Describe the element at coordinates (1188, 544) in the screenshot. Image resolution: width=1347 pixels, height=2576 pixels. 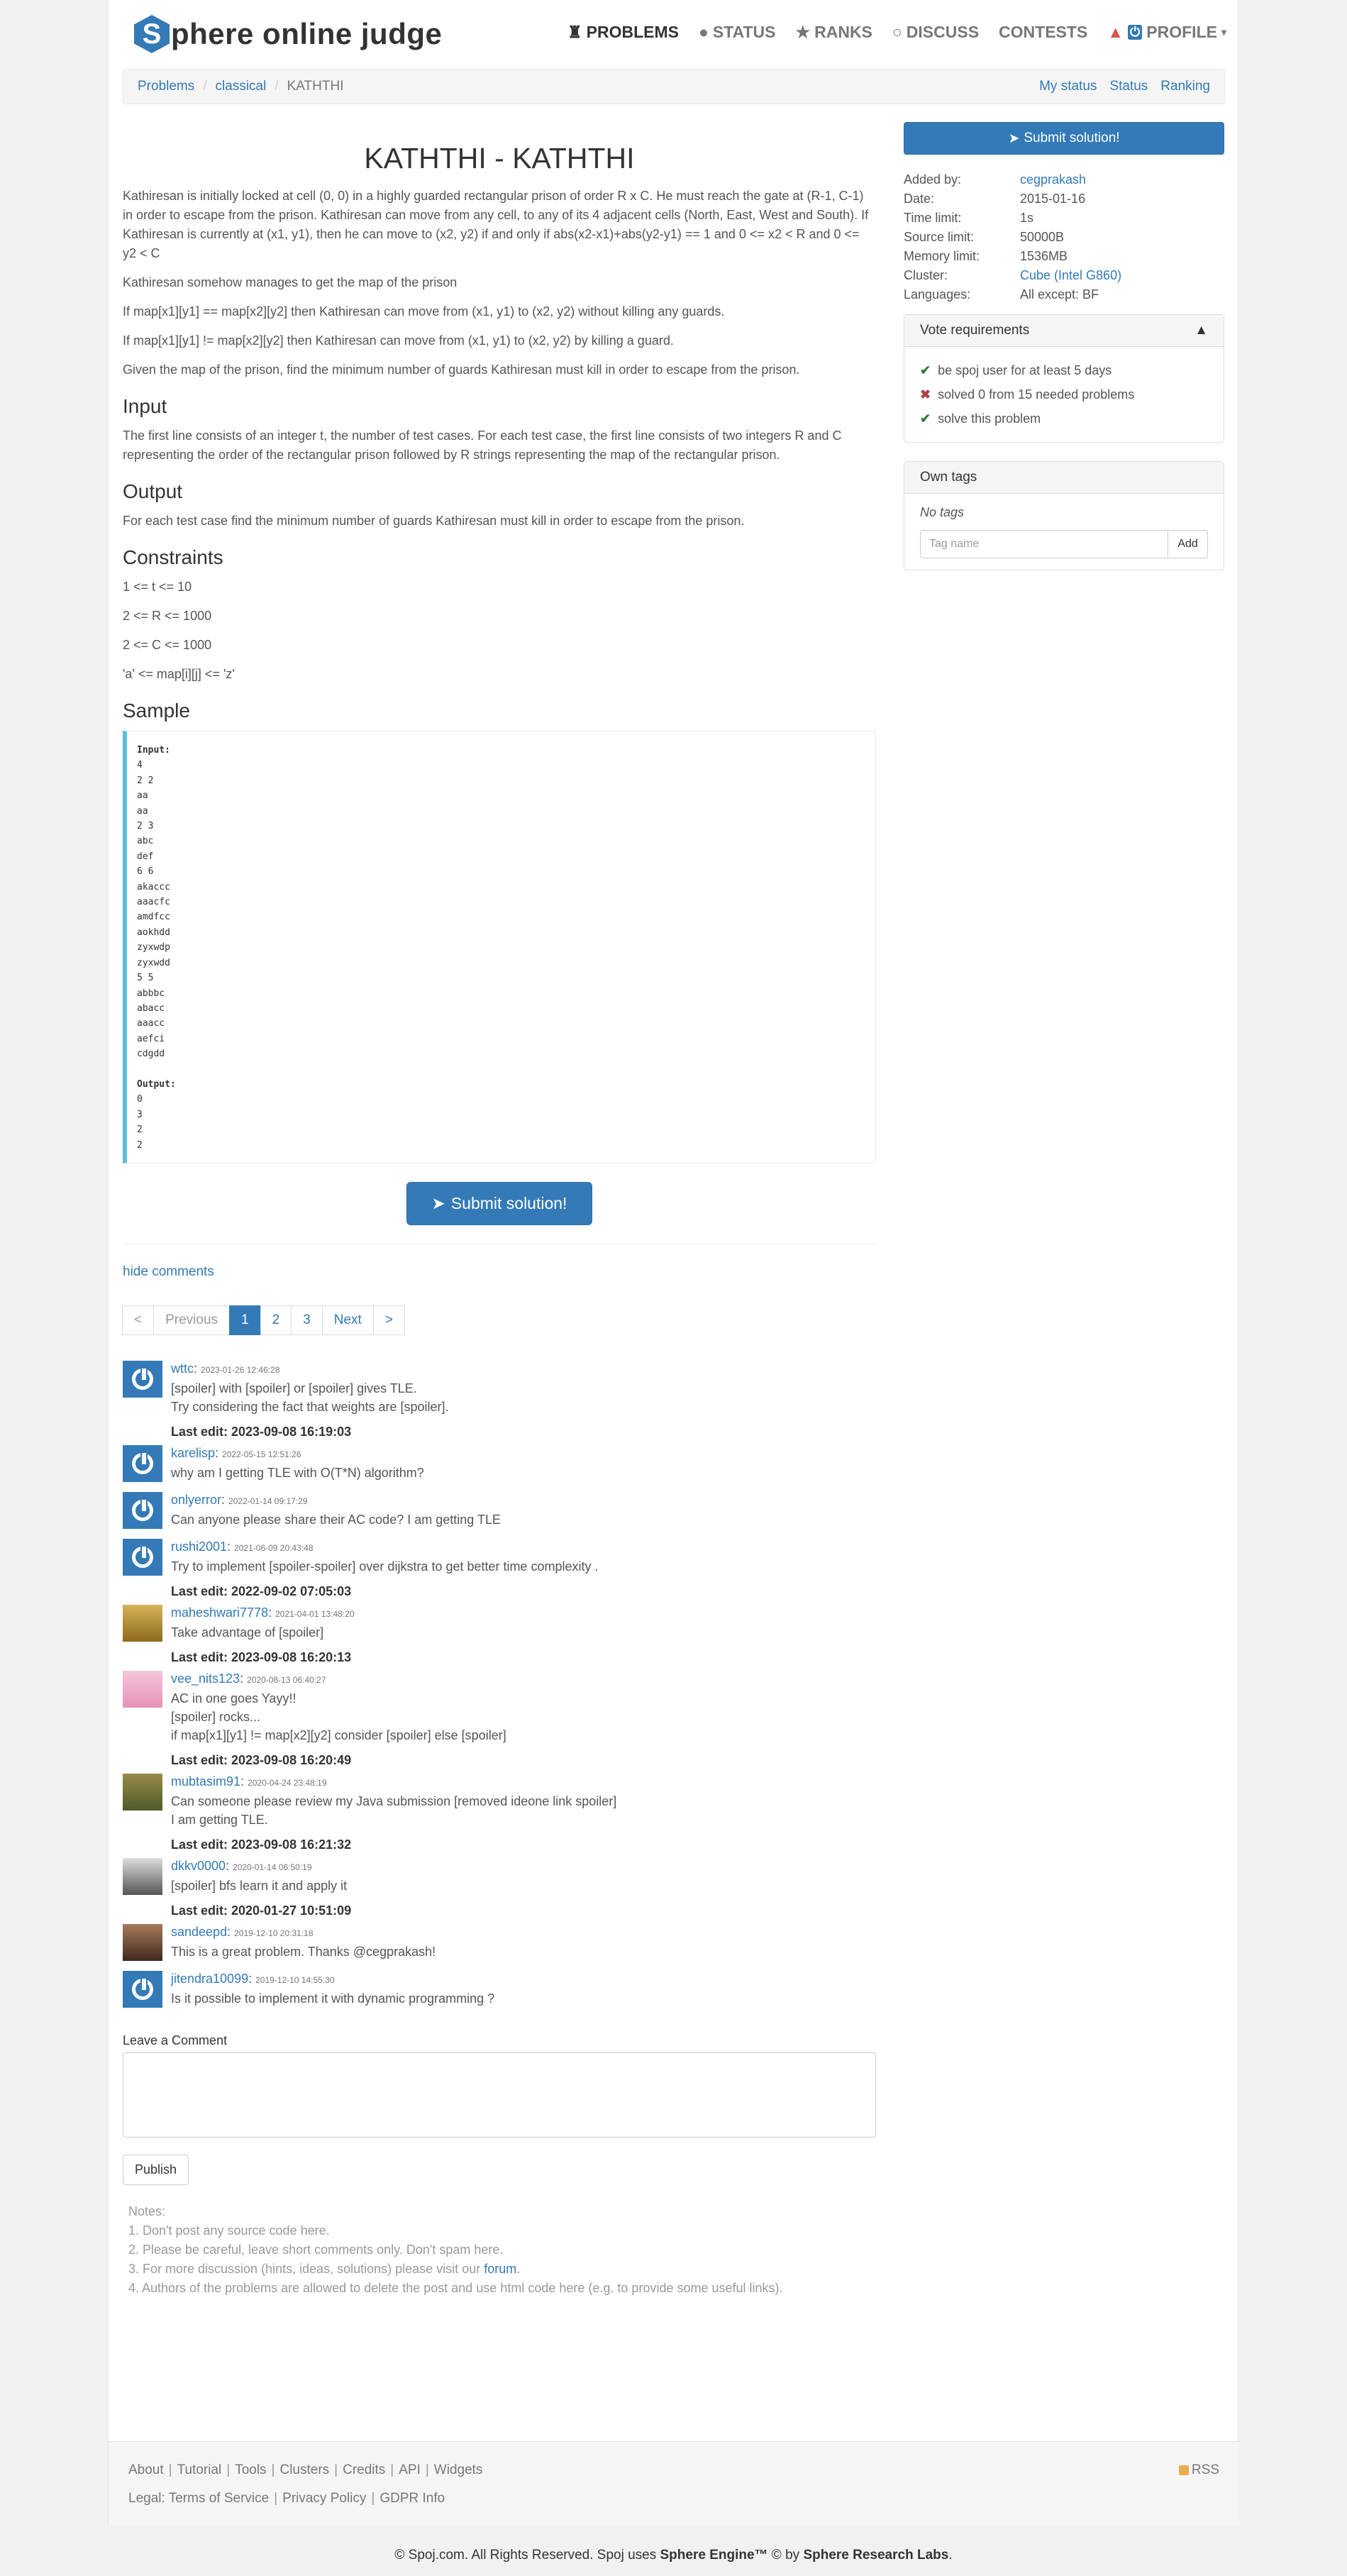
I see `add-tag-button: Add` at that location.